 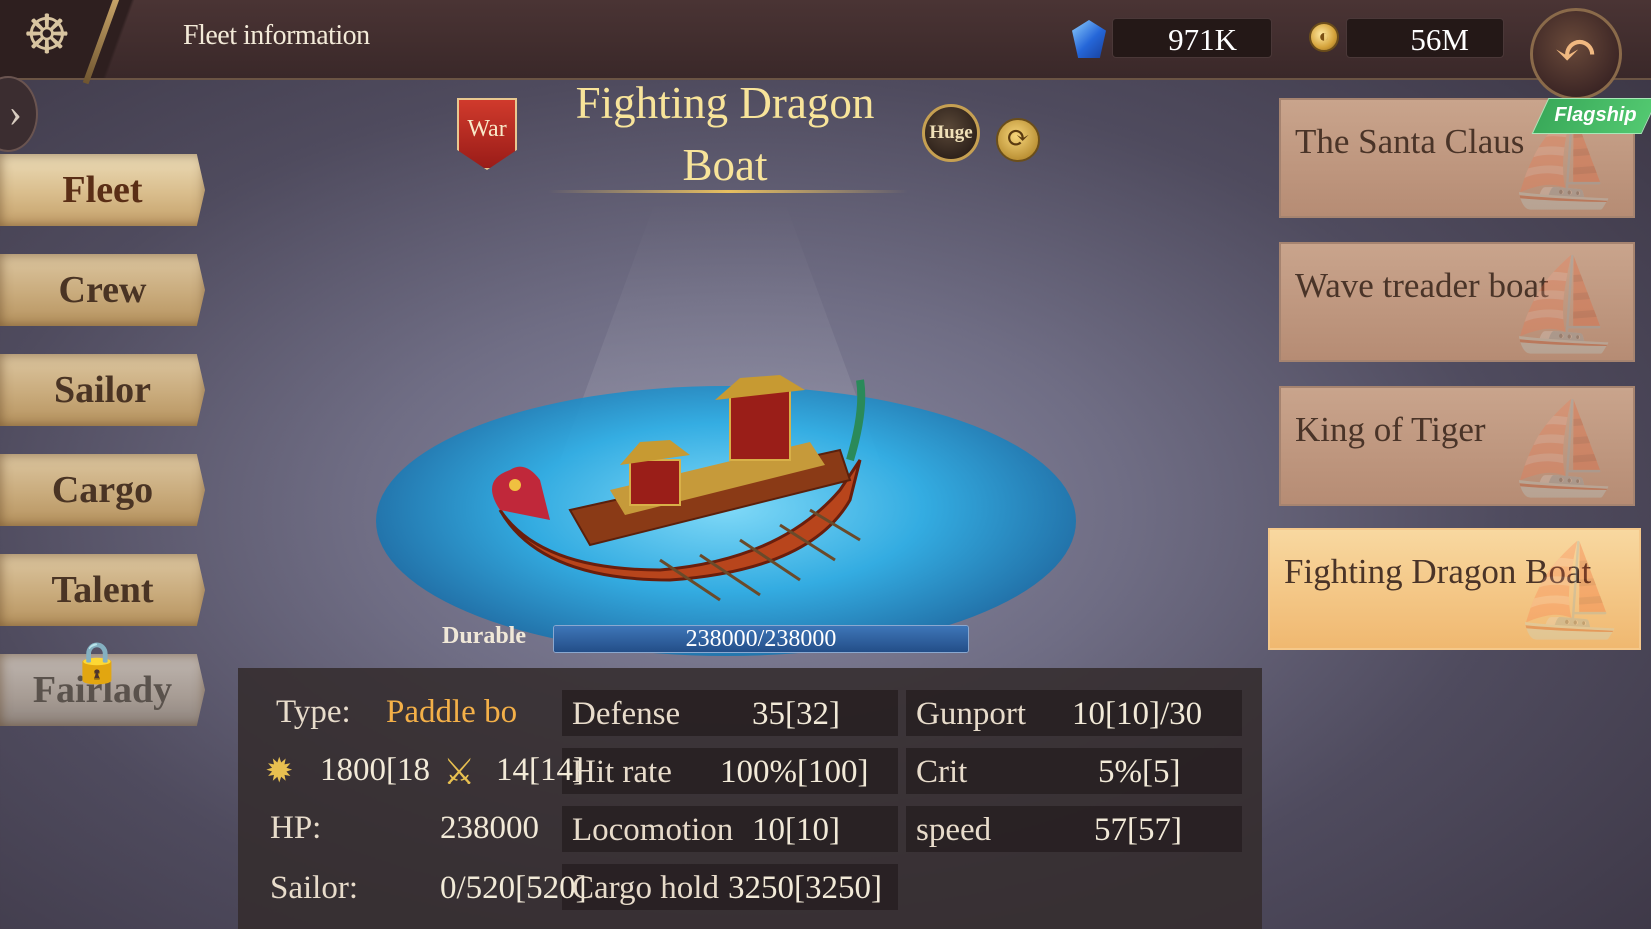 I want to click on locomotion-value: 10[10], so click(x=796, y=830).